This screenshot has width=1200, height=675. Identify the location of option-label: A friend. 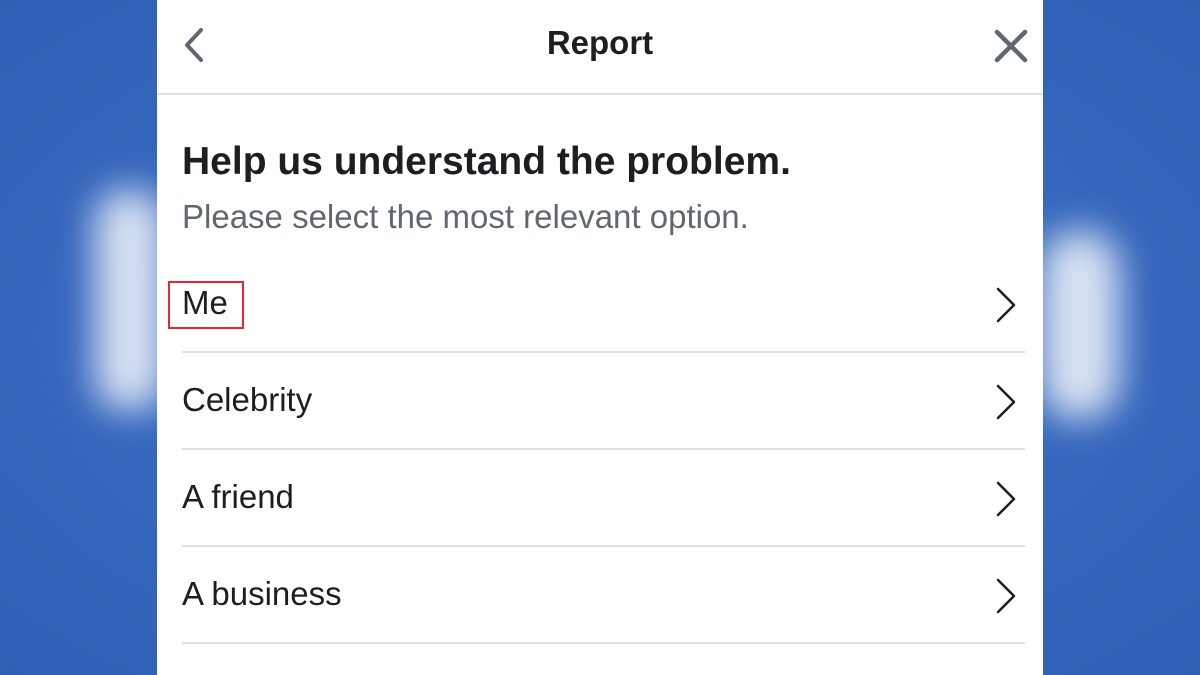
(238, 496).